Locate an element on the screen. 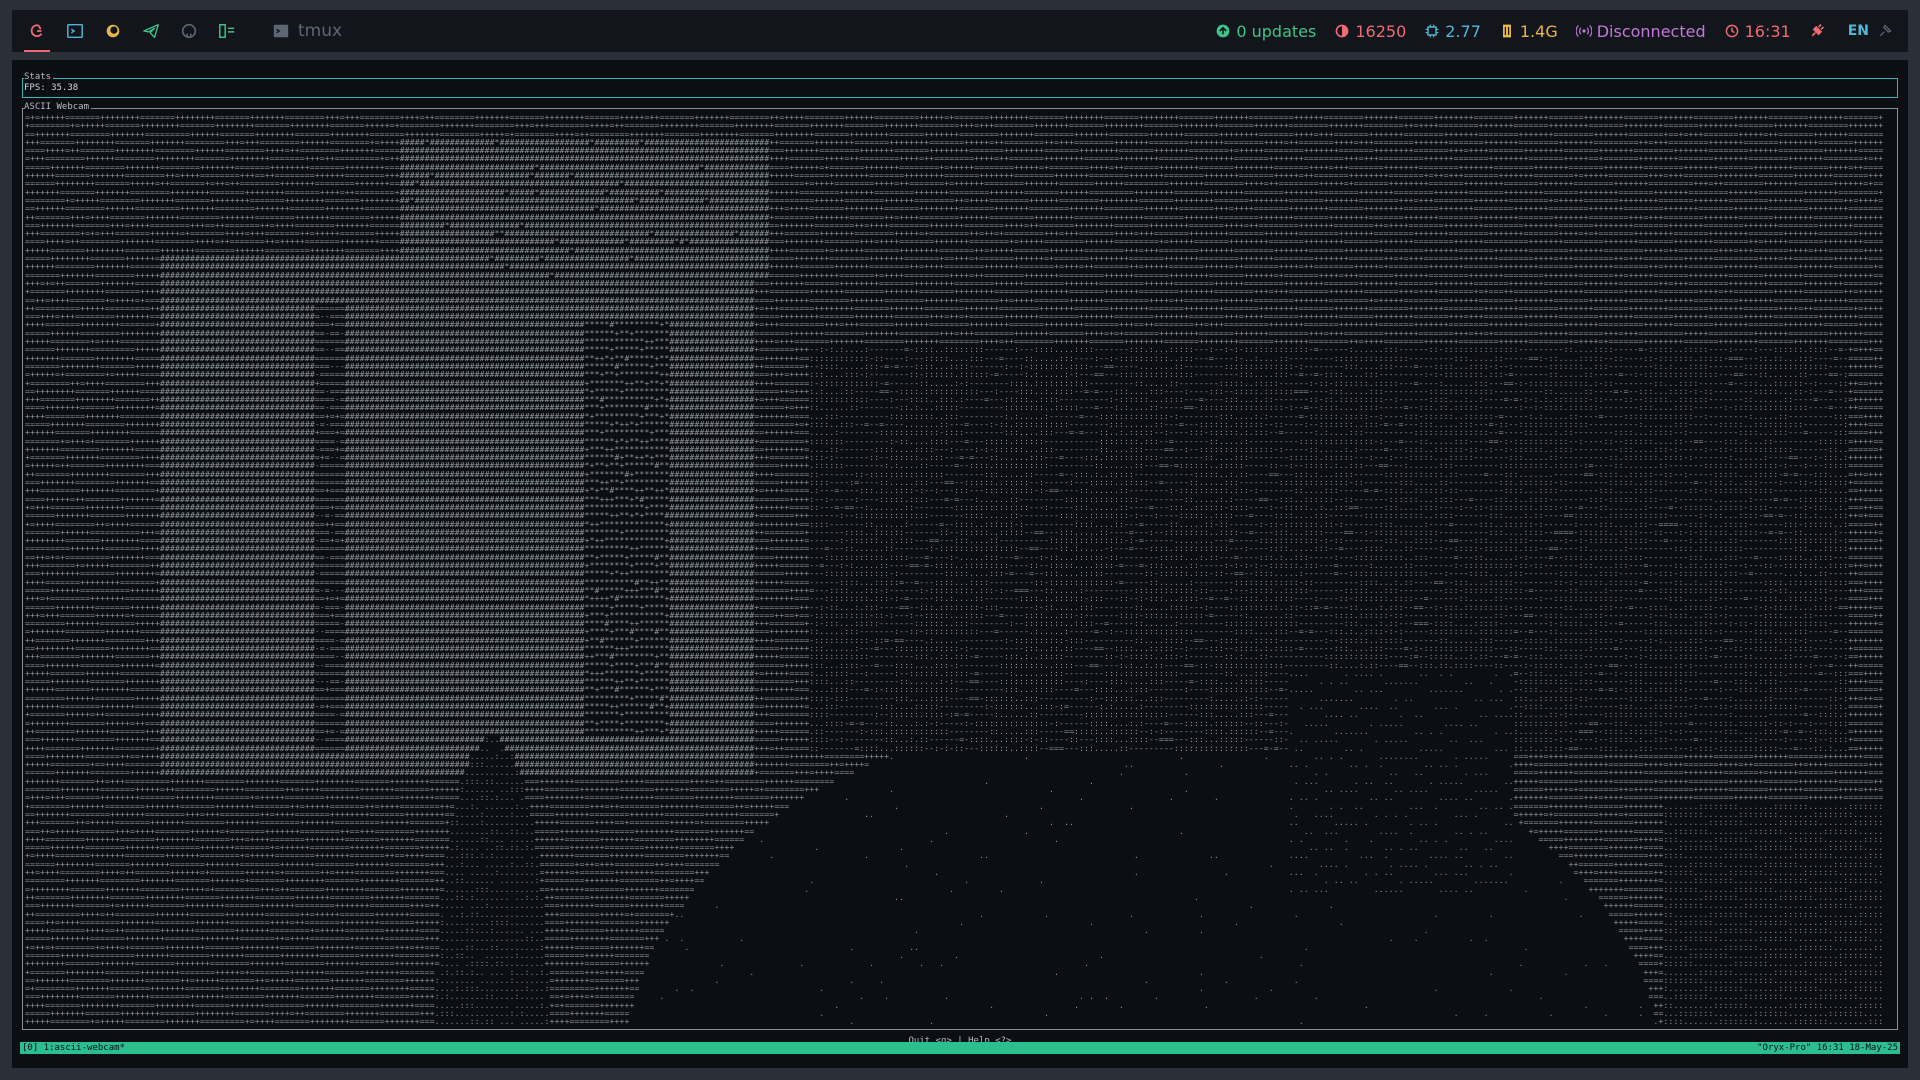  workspace-switcher is located at coordinates (129, 31).